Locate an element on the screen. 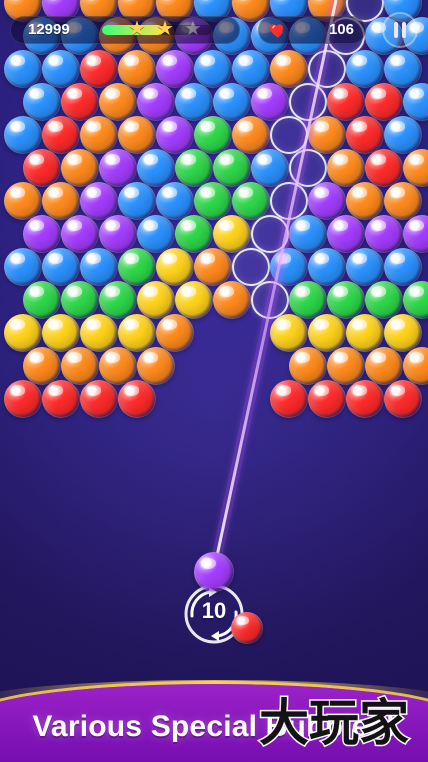 The image size is (428, 762). watermark-text: 大玩家 is located at coordinates (334, 723).